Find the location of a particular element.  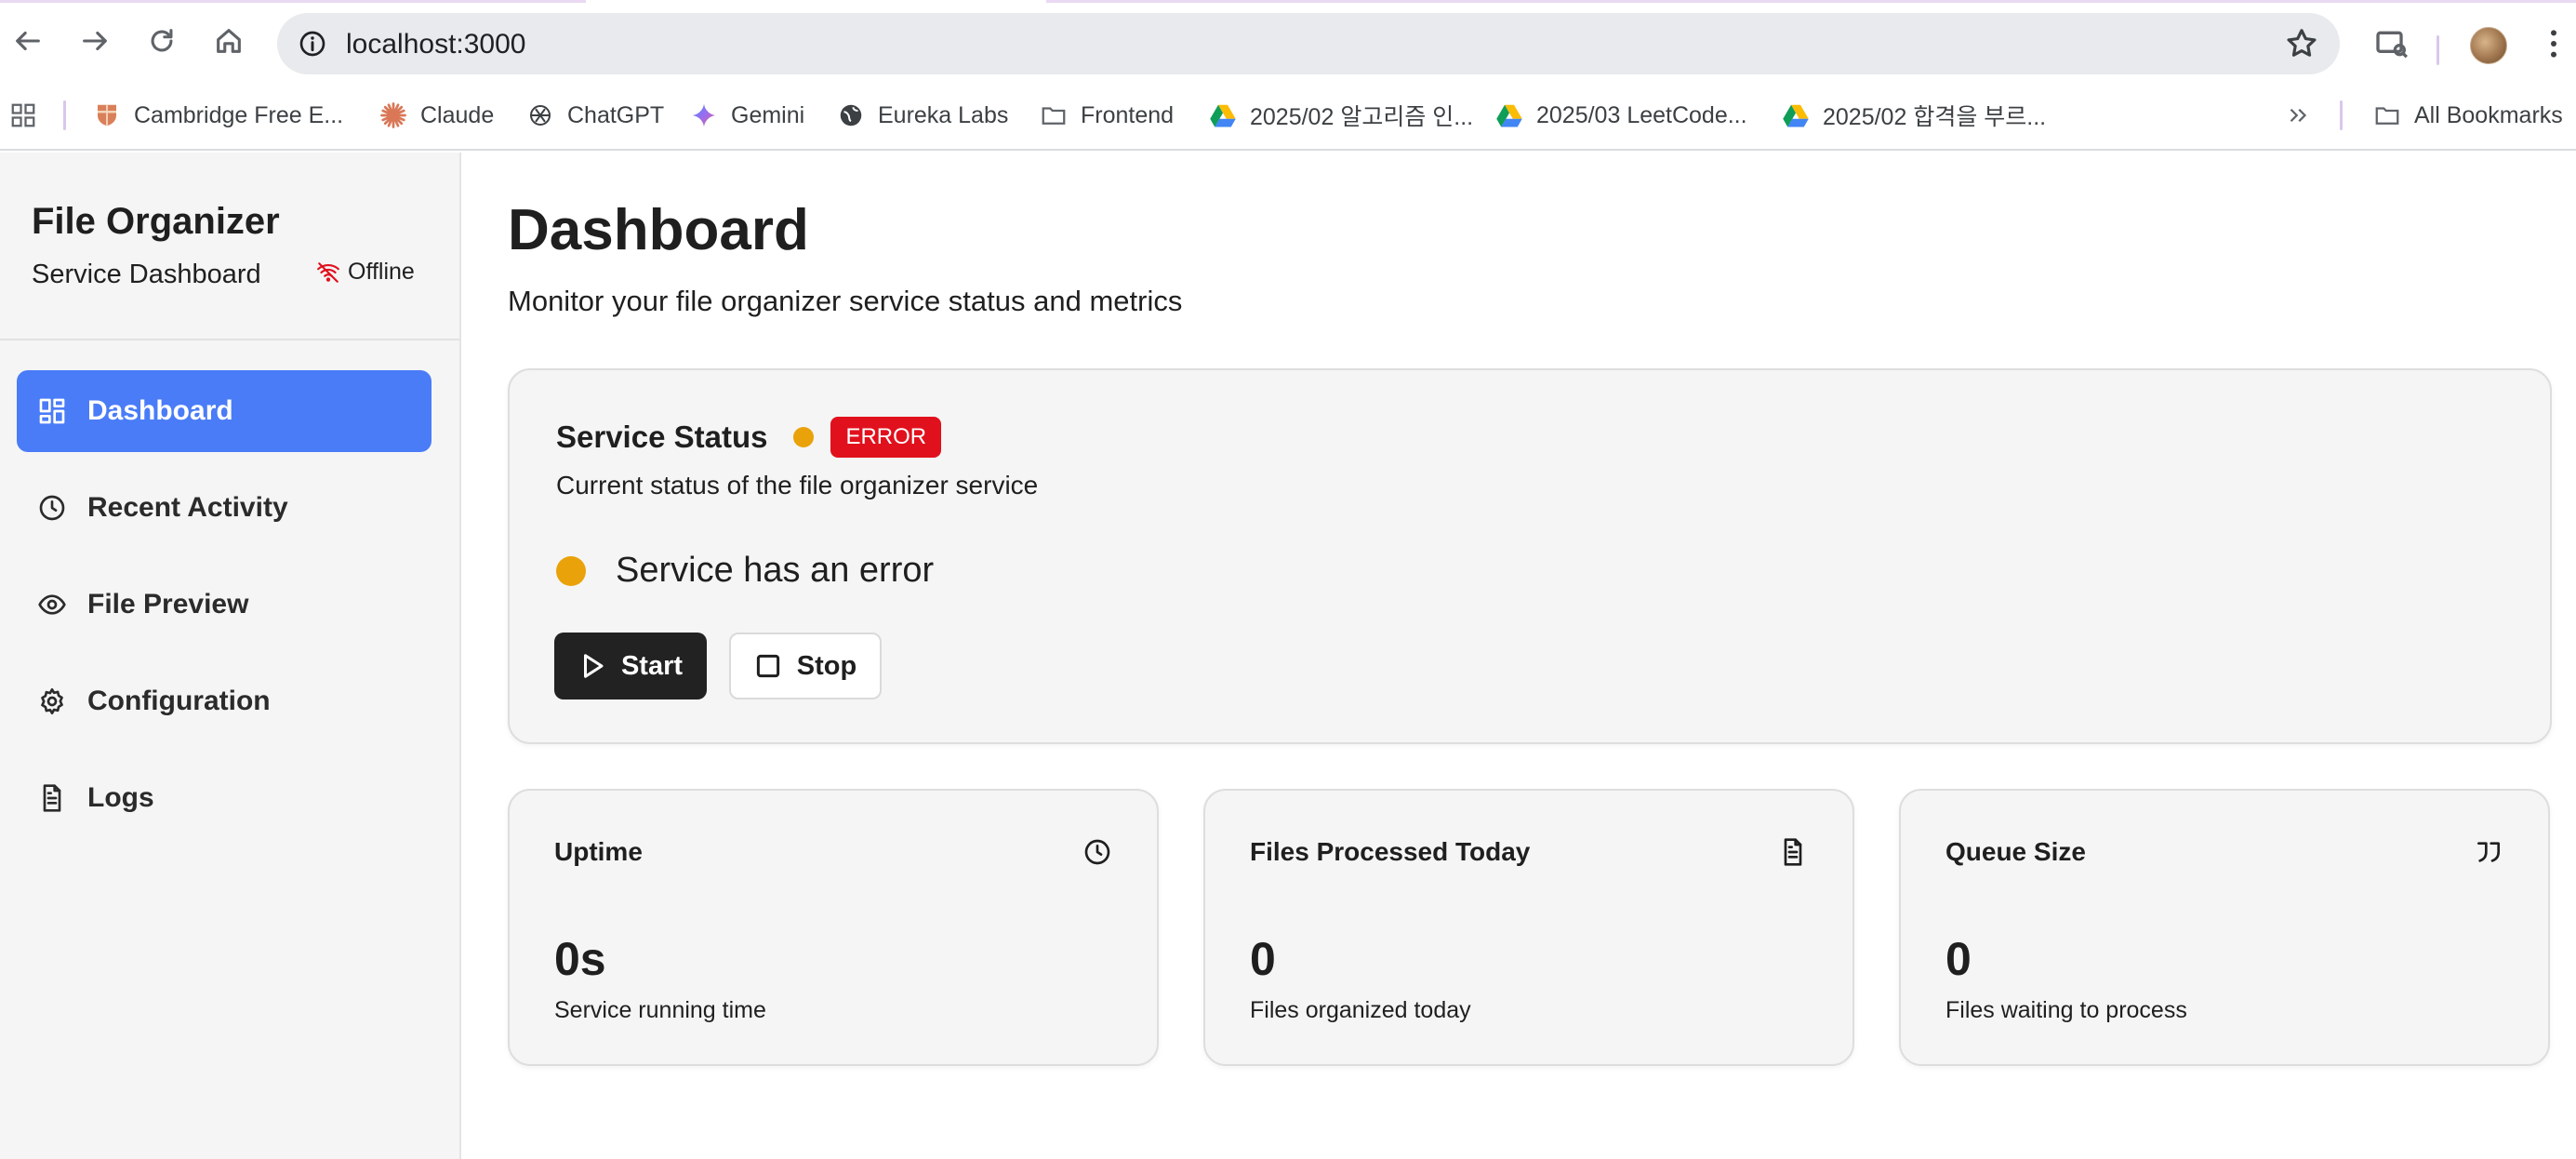

globe-icon is located at coordinates (851, 115).